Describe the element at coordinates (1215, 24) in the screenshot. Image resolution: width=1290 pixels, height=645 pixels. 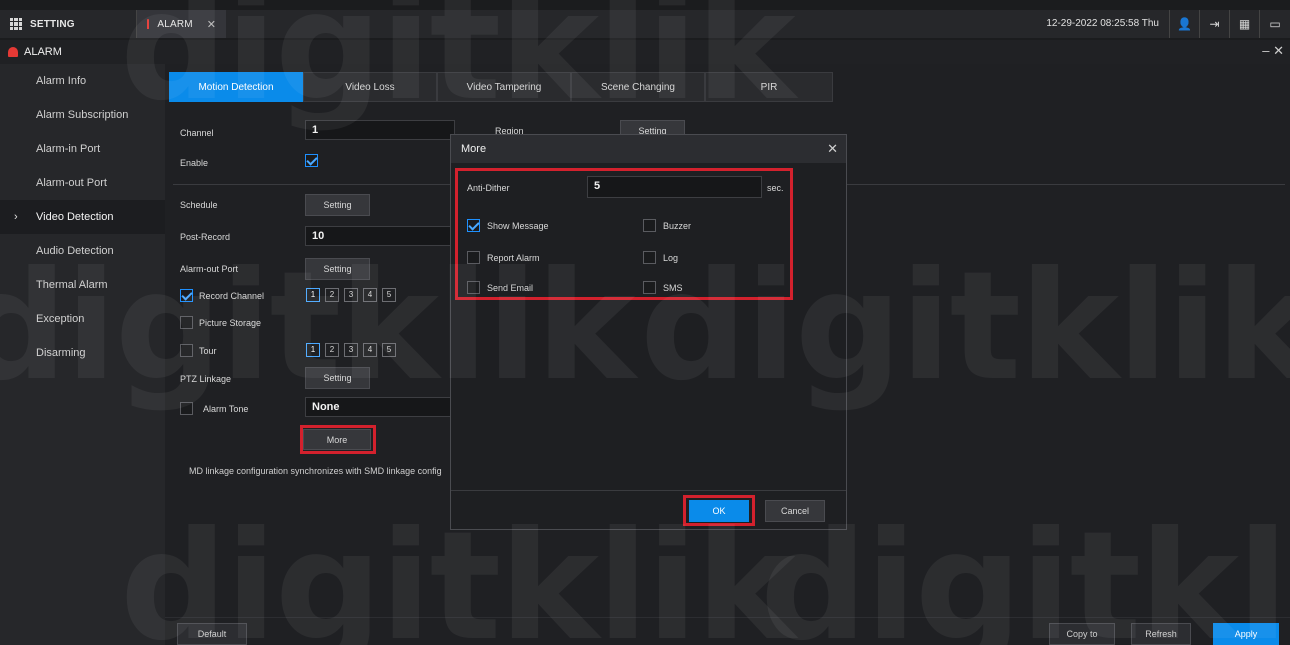
I see `logout-icon: ⇥` at that location.